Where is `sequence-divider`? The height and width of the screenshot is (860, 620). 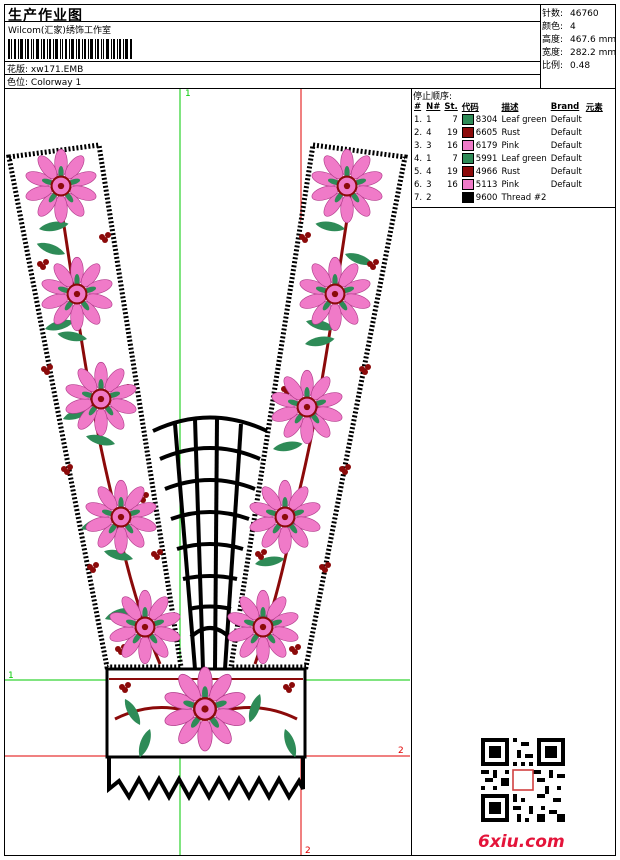 sequence-divider is located at coordinates (513, 207).